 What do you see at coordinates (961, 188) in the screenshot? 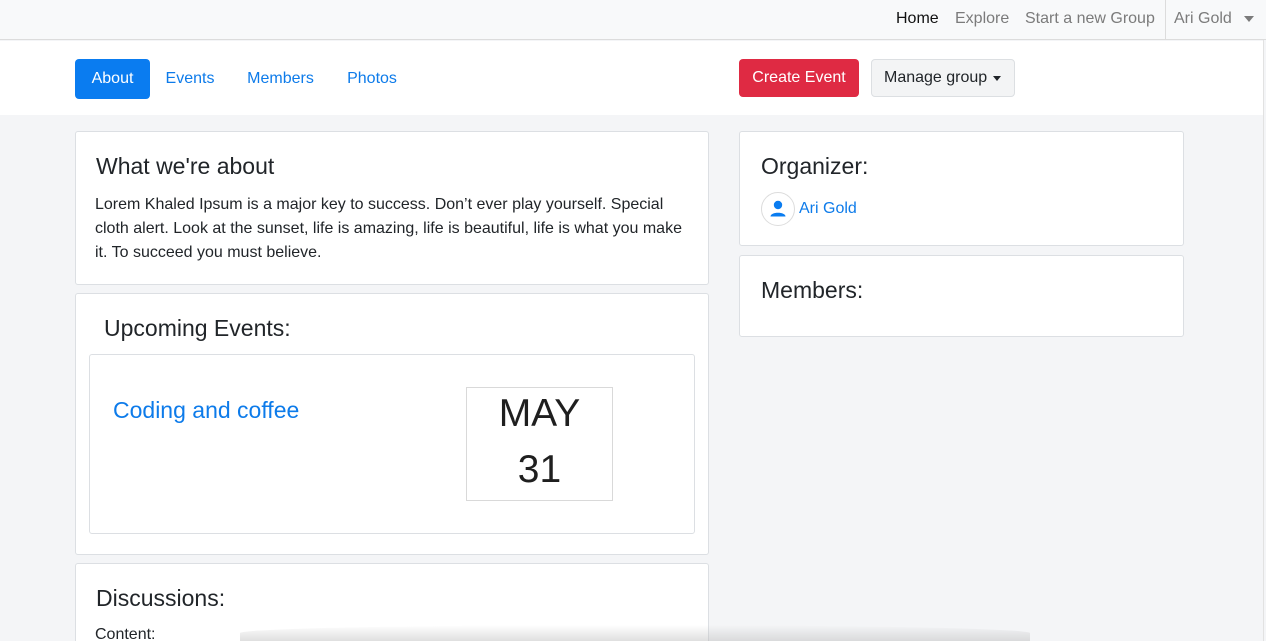
I see `organizer-card: Organizer: Ari Gold` at bounding box center [961, 188].